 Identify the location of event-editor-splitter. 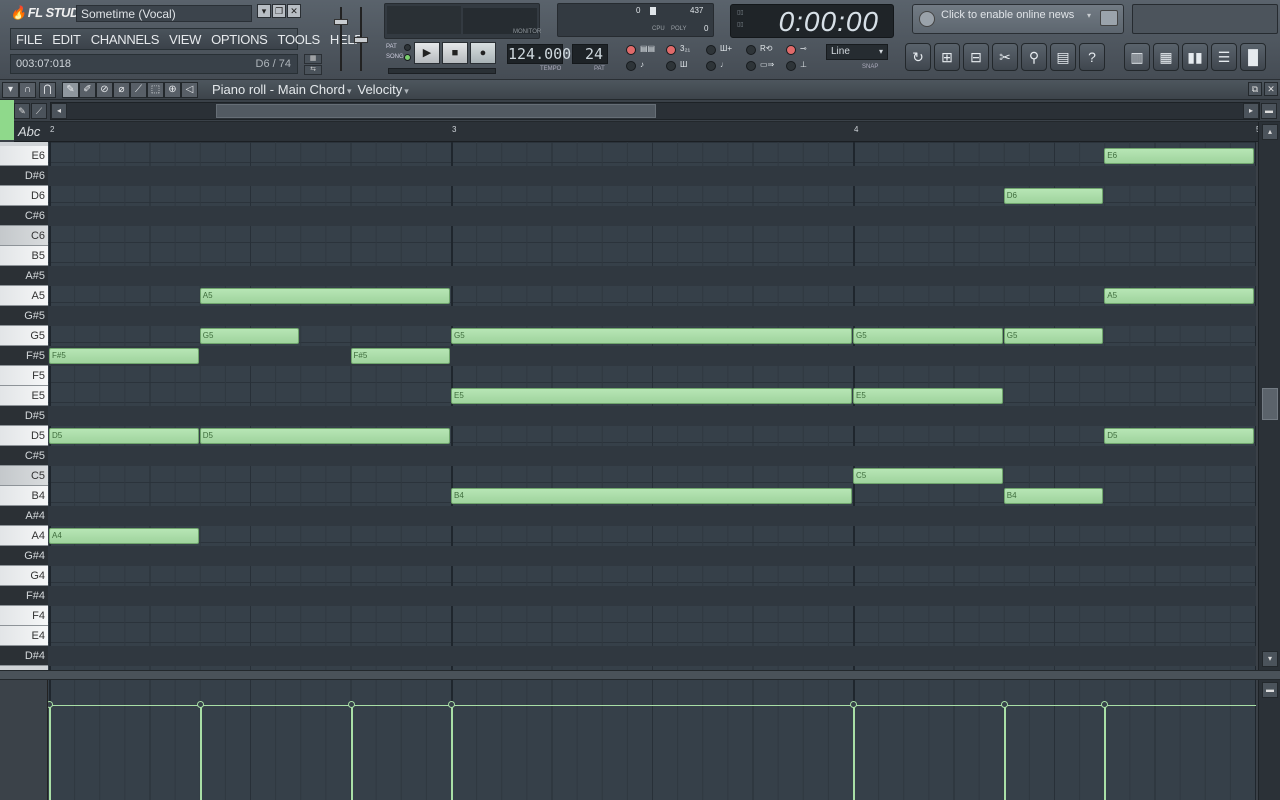
(640, 675).